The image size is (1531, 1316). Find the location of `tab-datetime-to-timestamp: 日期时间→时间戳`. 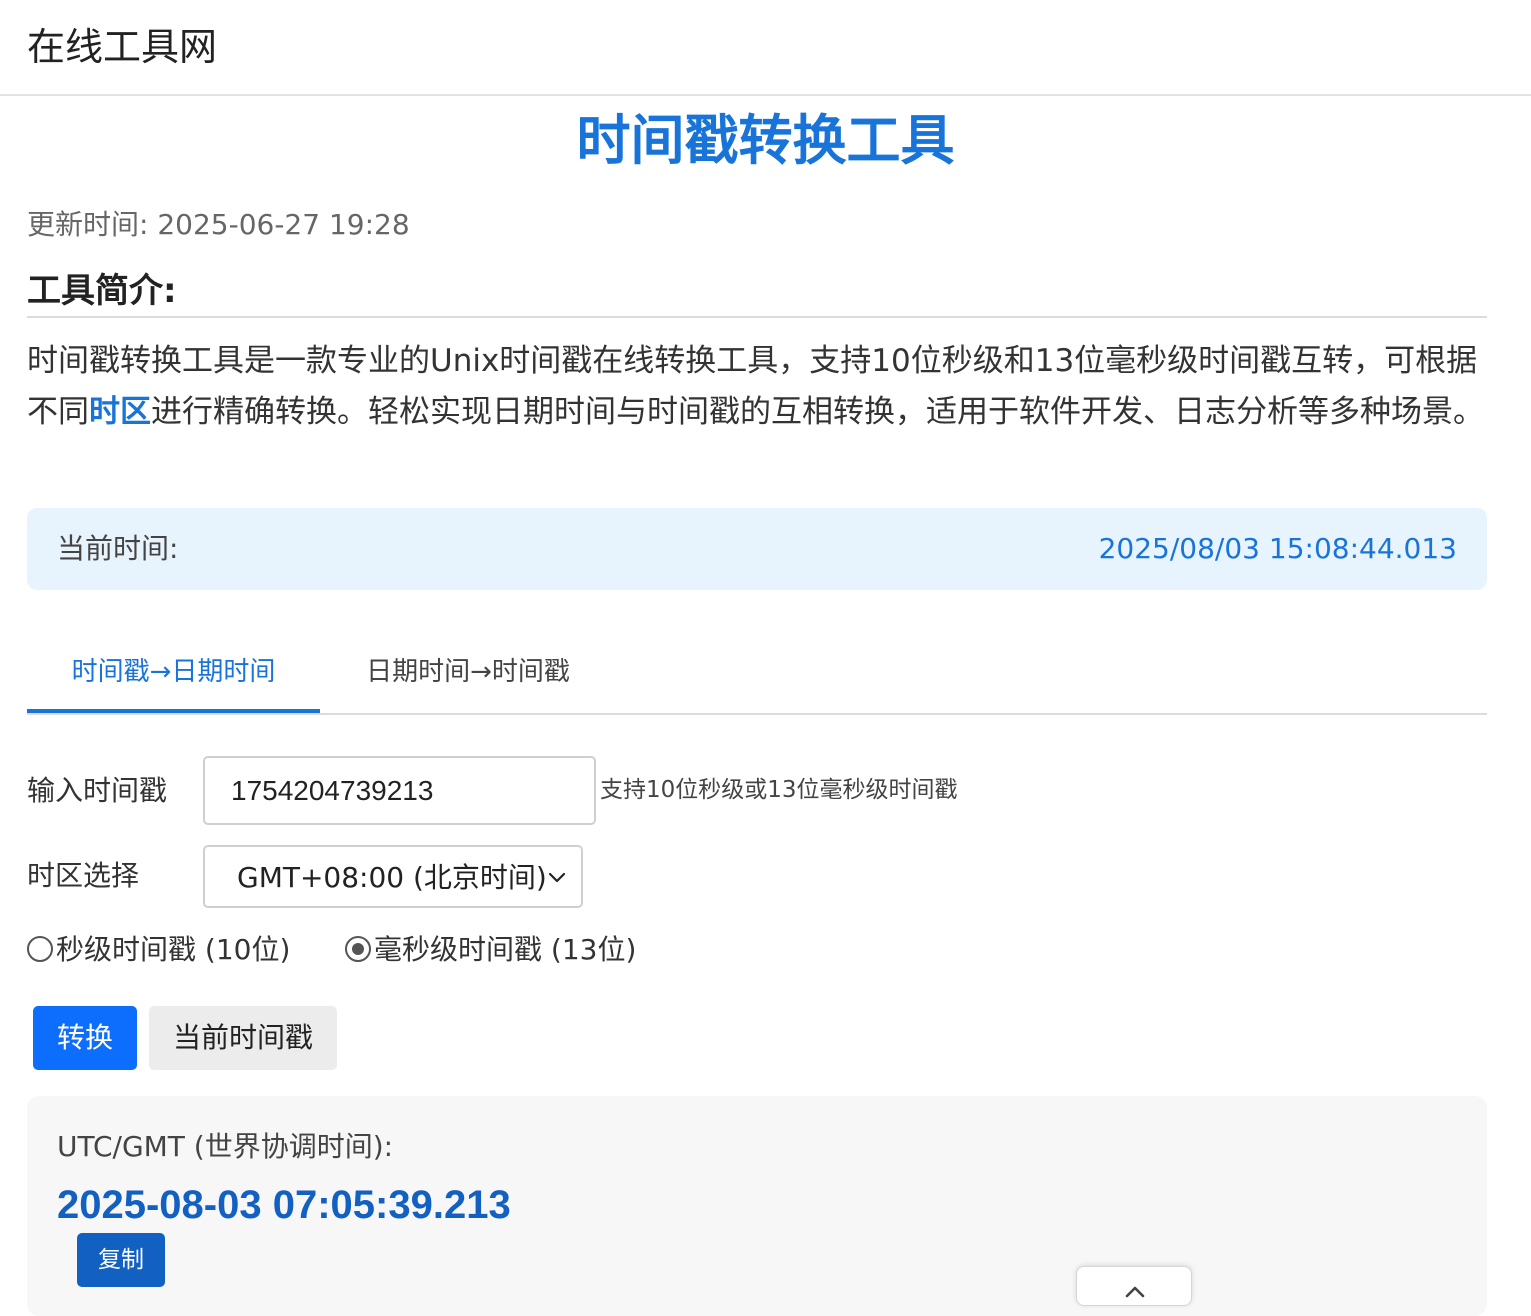

tab-datetime-to-timestamp: 日期时间→时间戳 is located at coordinates (468, 674).